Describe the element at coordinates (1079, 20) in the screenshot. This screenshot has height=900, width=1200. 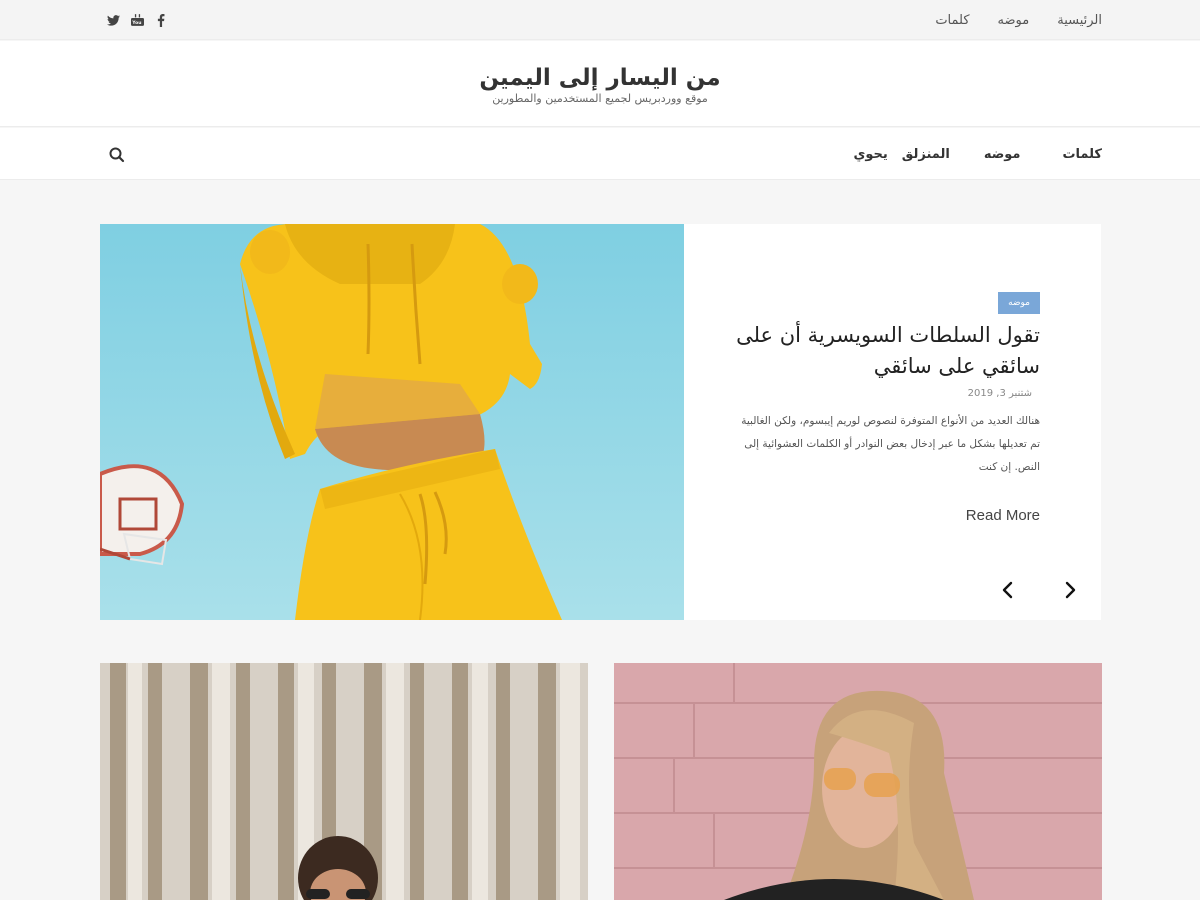
I see `top-nav-home: الرئيسية` at that location.